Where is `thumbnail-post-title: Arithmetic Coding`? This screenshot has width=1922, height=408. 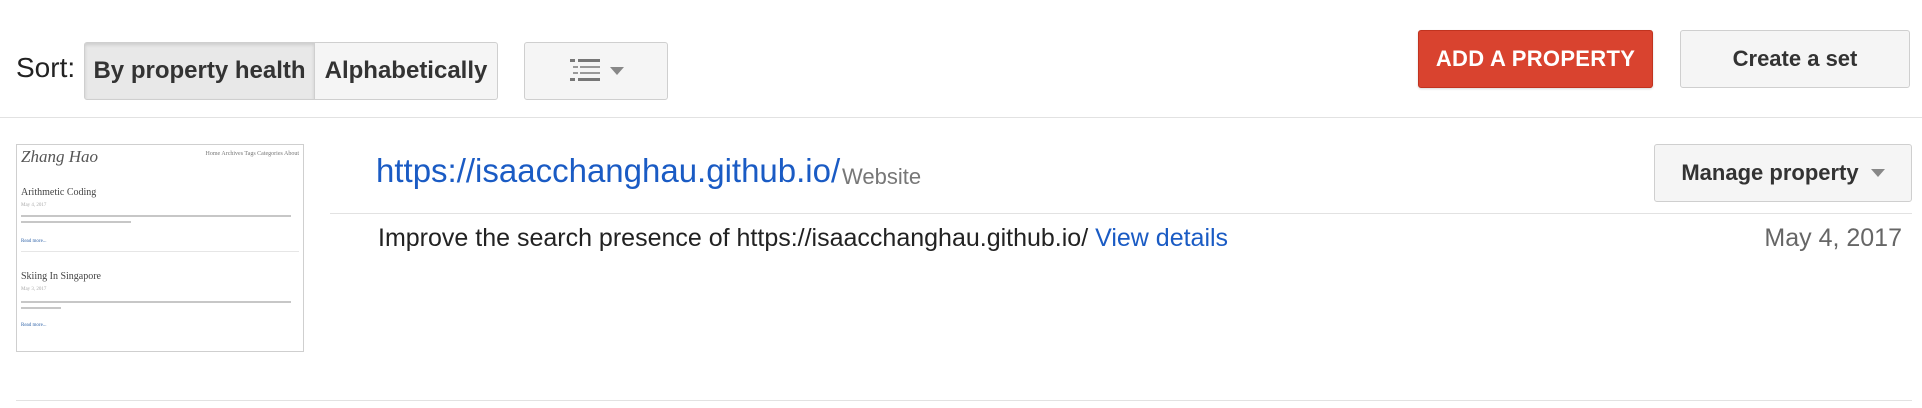
thumbnail-post-title: Arithmetic Coding is located at coordinates (59, 192).